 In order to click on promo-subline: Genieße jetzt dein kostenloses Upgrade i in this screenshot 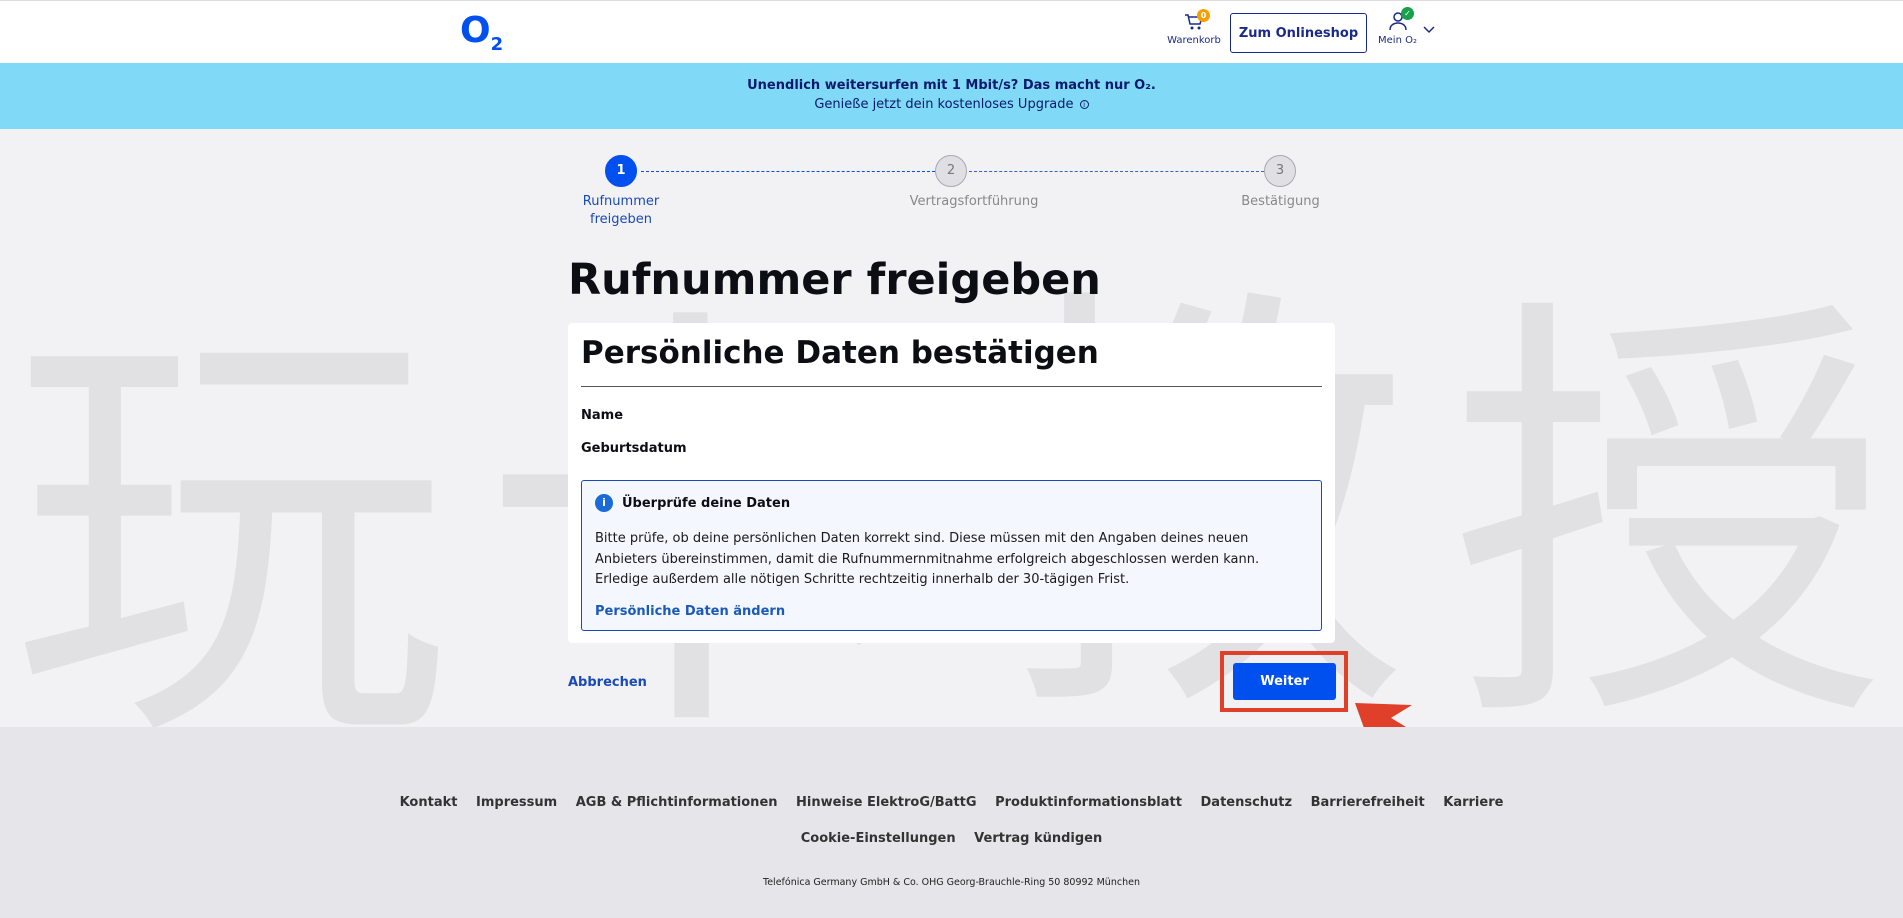, I will do `click(951, 104)`.